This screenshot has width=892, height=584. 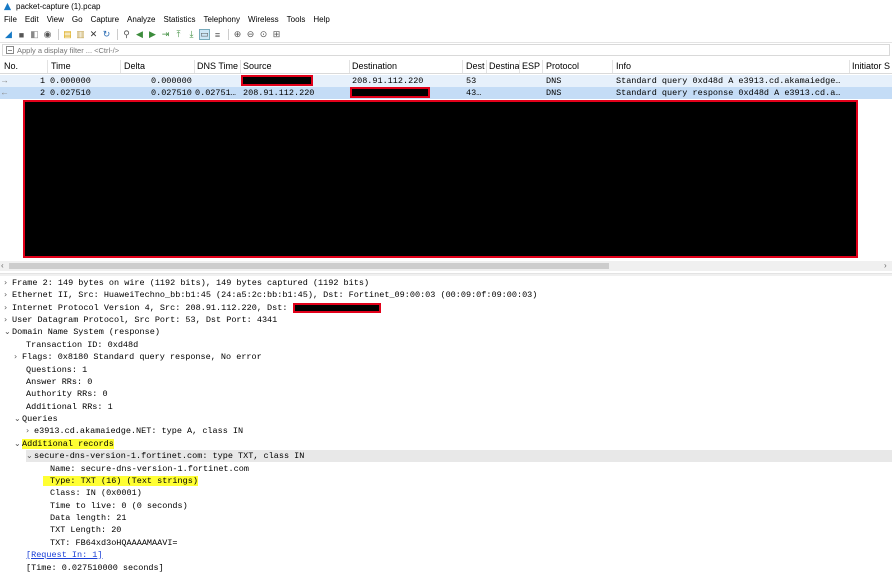 What do you see at coordinates (141, 19) in the screenshot?
I see `menu-analyze: Analyze` at bounding box center [141, 19].